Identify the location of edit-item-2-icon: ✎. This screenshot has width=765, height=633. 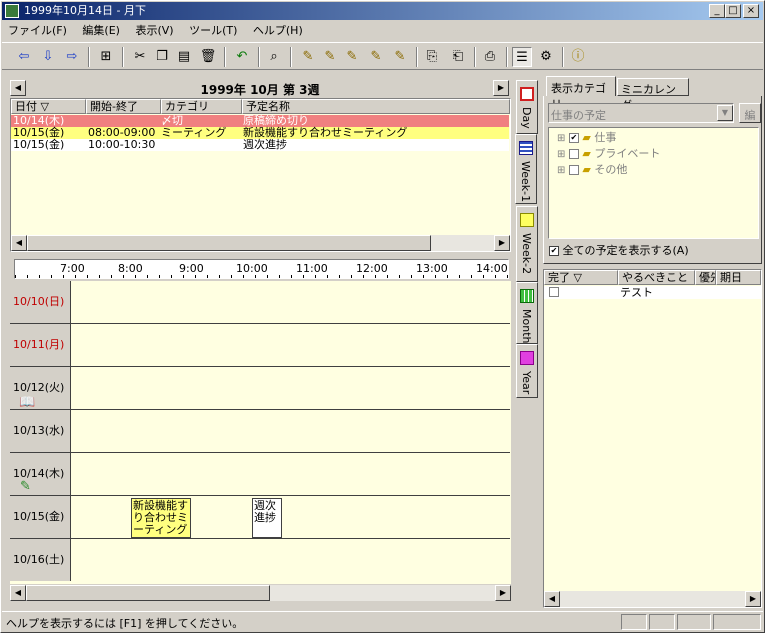
(330, 57).